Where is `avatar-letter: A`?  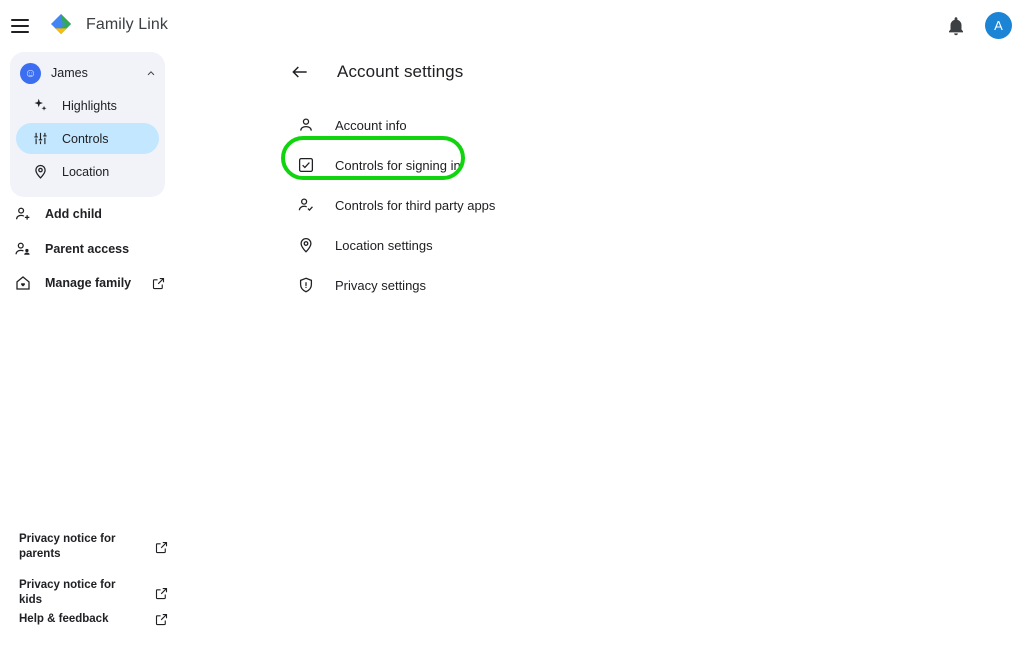 avatar-letter: A is located at coordinates (998, 25).